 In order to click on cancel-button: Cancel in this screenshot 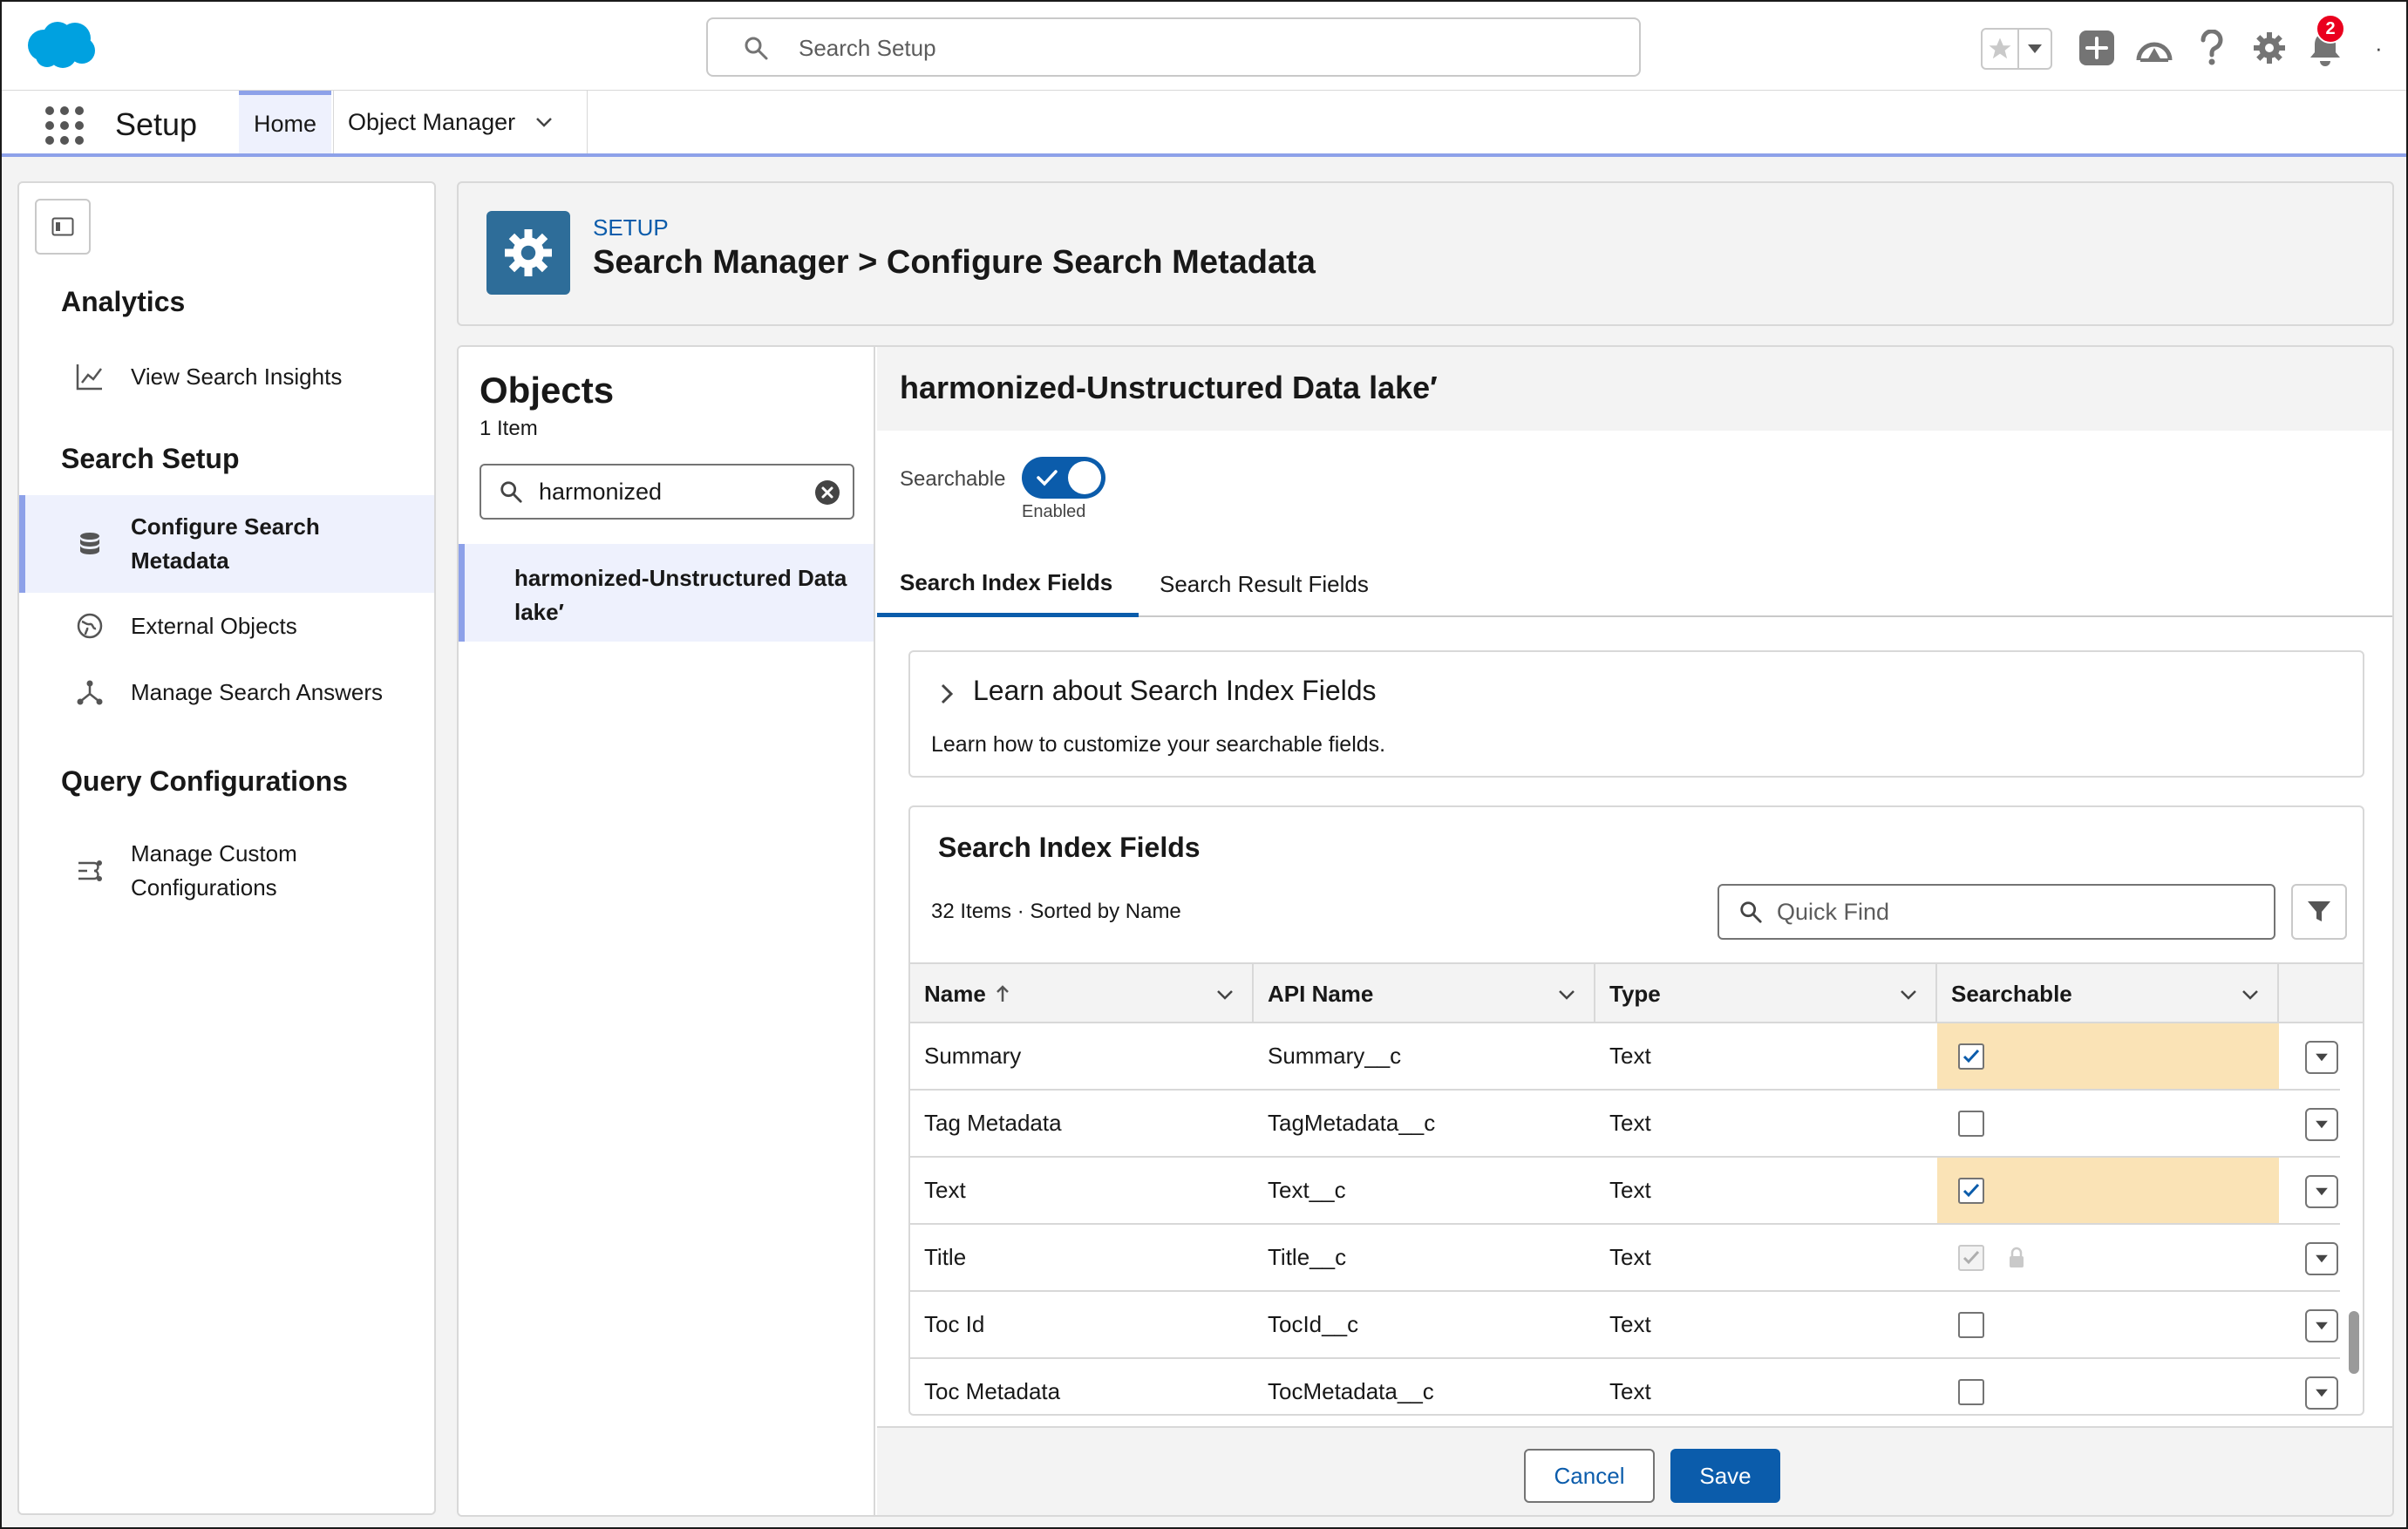, I will do `click(1590, 1476)`.